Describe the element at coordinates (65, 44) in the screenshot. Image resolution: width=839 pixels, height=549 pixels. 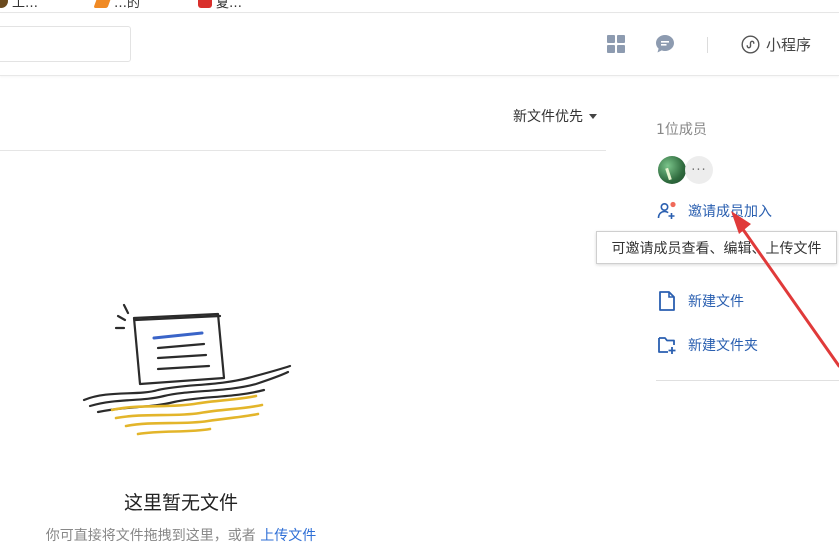
I see `search-input` at that location.